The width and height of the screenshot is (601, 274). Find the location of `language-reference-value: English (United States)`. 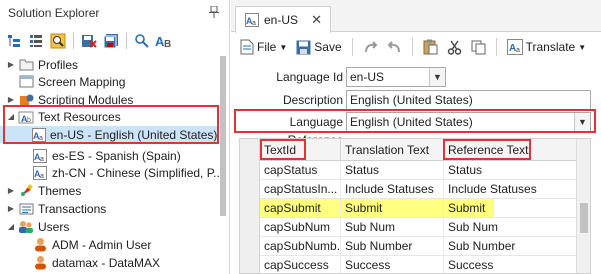

language-reference-value: English (United States) is located at coordinates (411, 122).